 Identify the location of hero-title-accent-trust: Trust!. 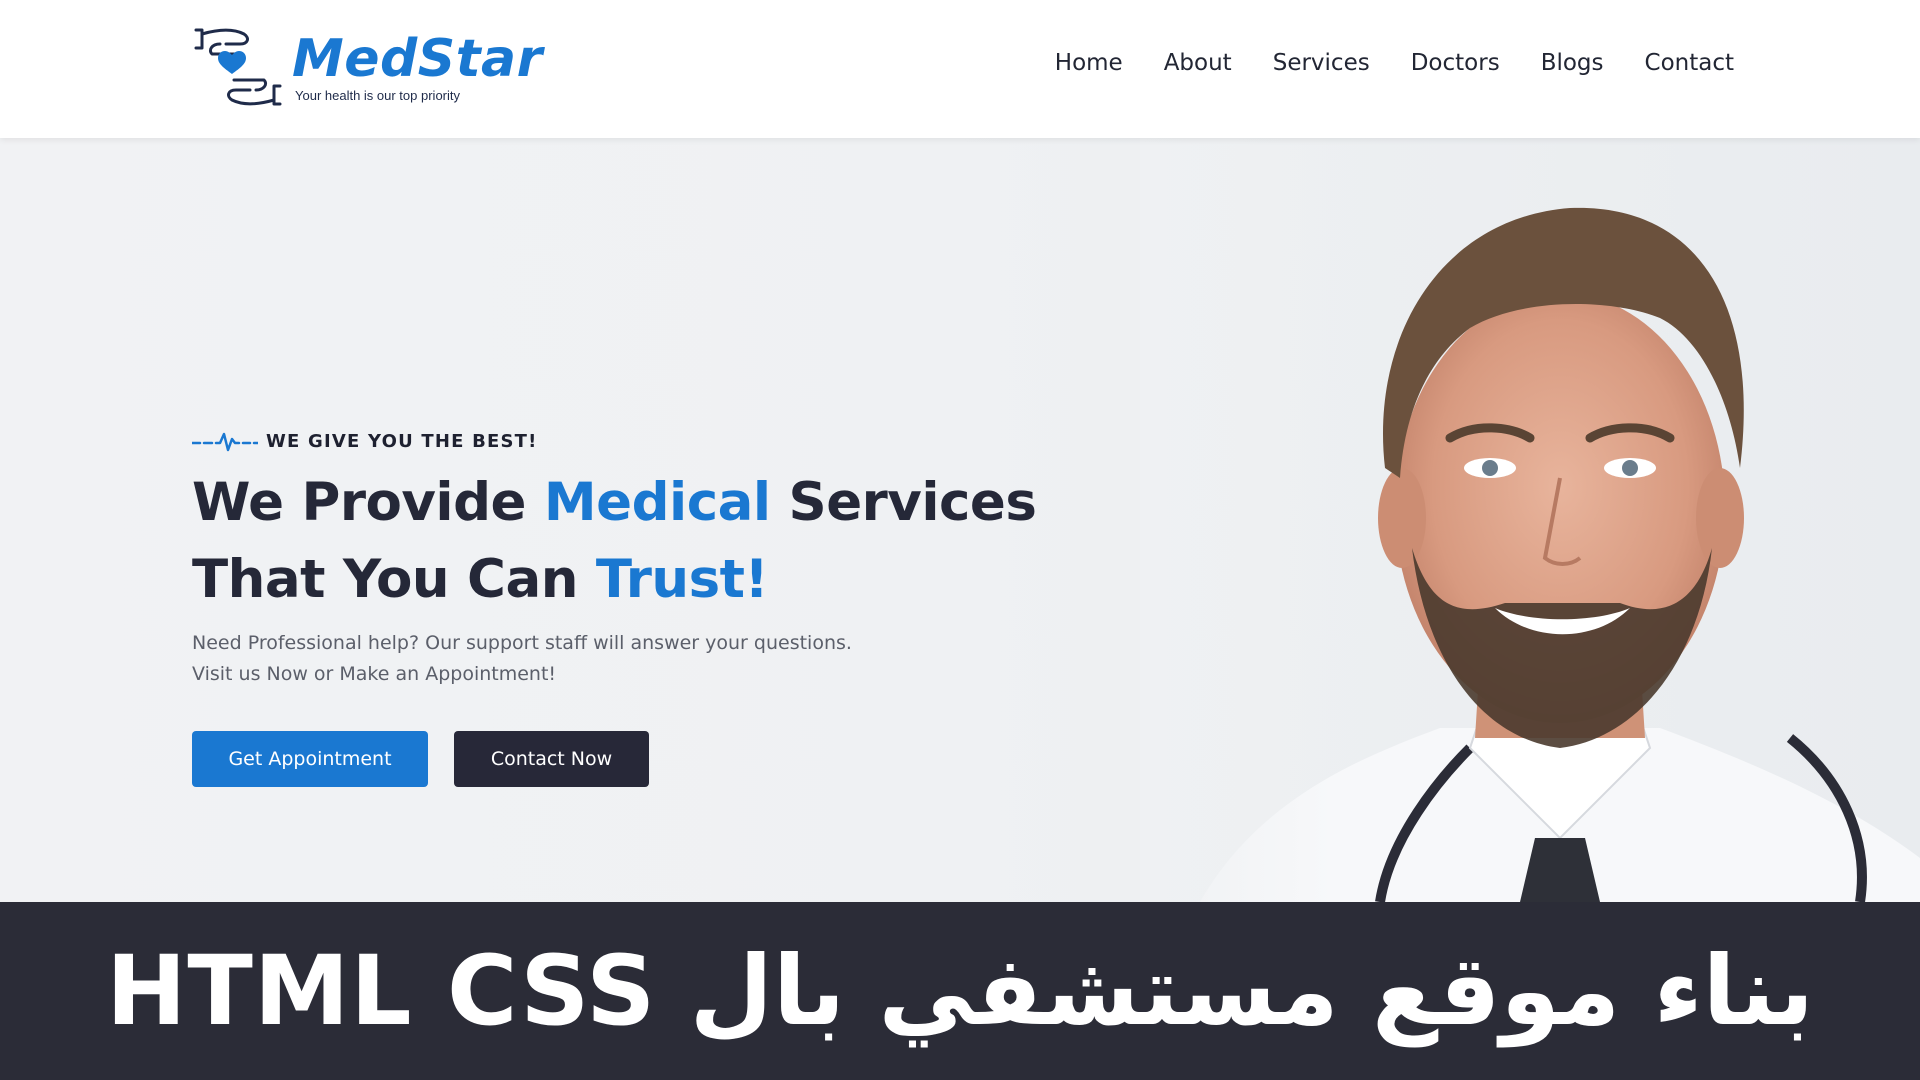
(682, 579).